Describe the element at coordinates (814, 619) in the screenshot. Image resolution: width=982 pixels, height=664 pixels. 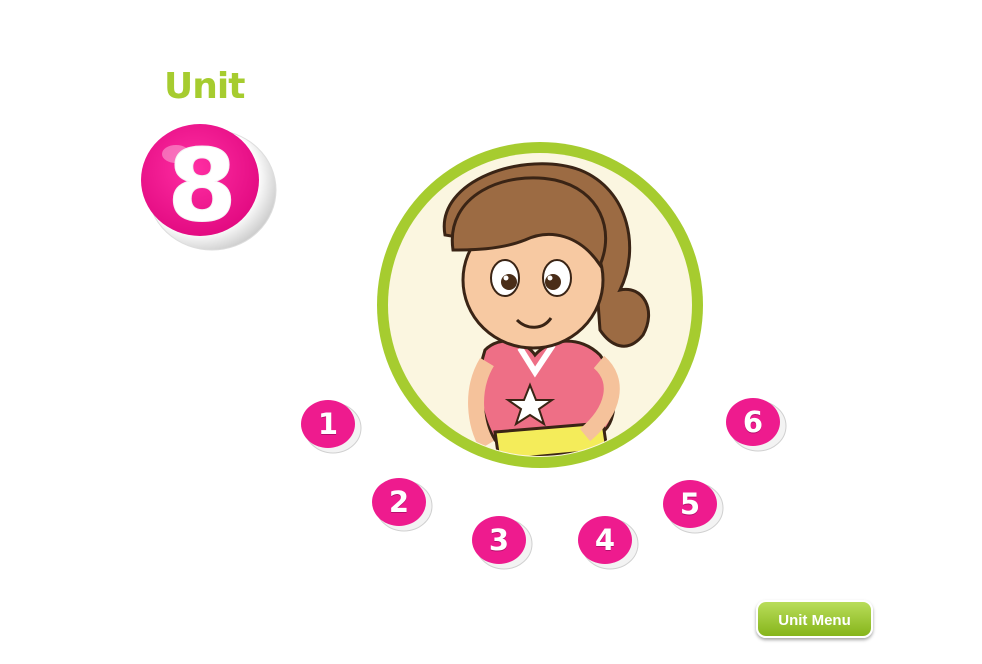
I see `unit-menu-button: Unit Menu` at that location.